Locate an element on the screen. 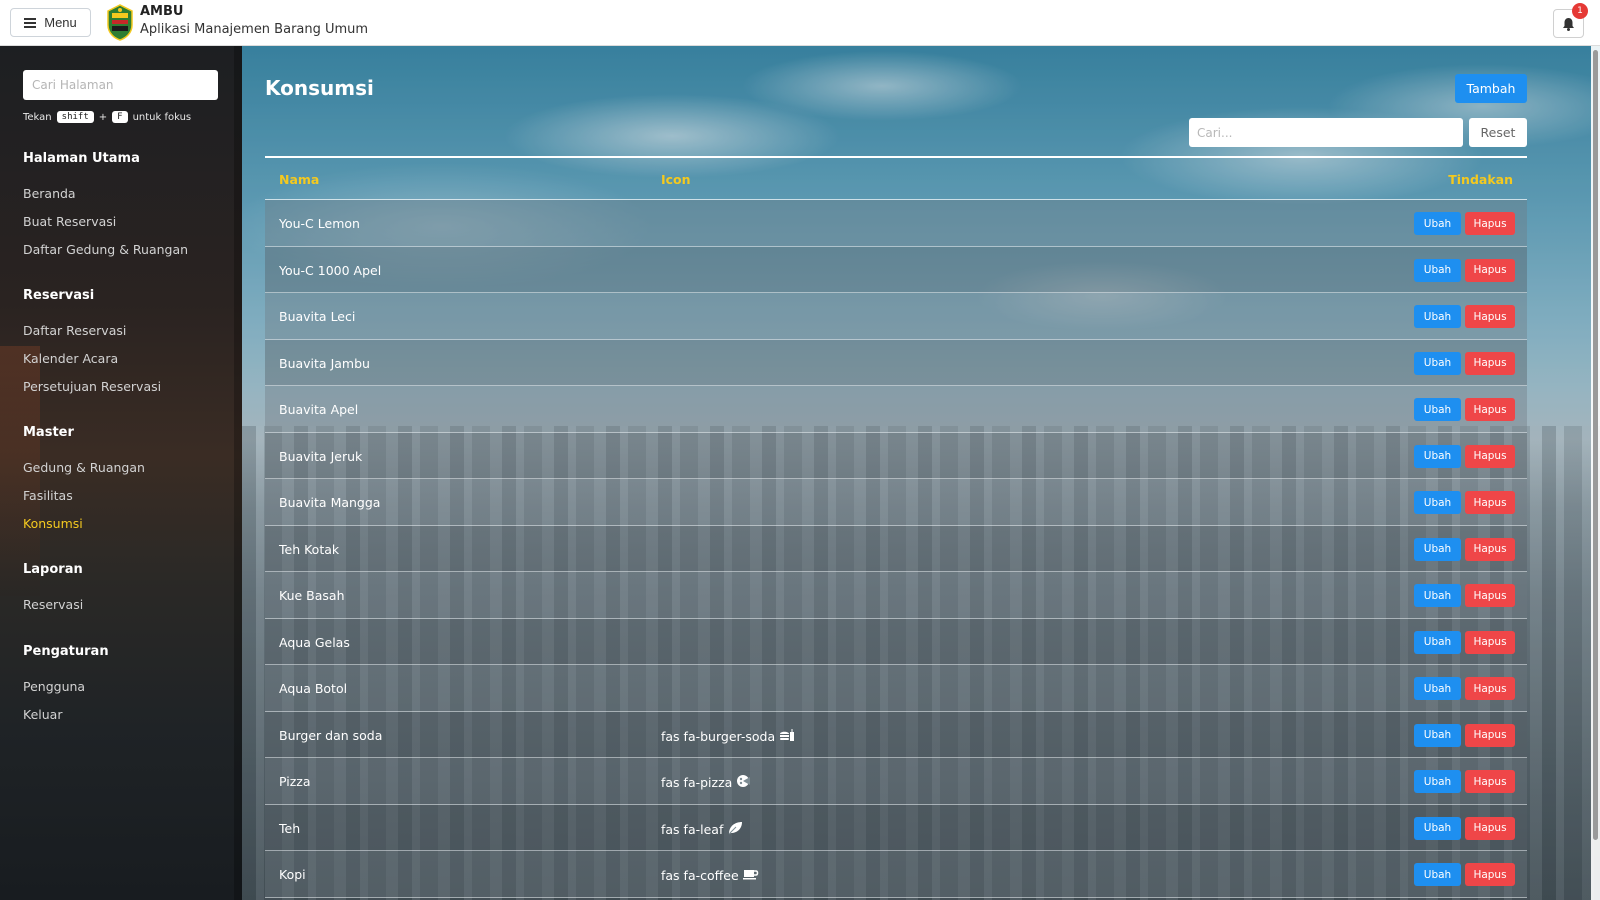  table-row: Kopi fas fa-coffee Ubah Hapus is located at coordinates (896, 874).